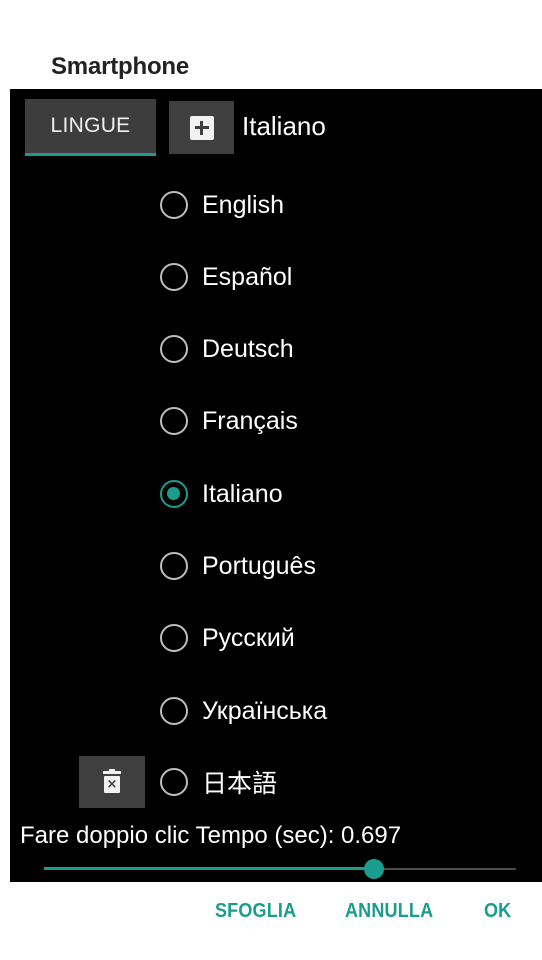 The image size is (542, 960). I want to click on double-click-time-slider, so click(280, 869).